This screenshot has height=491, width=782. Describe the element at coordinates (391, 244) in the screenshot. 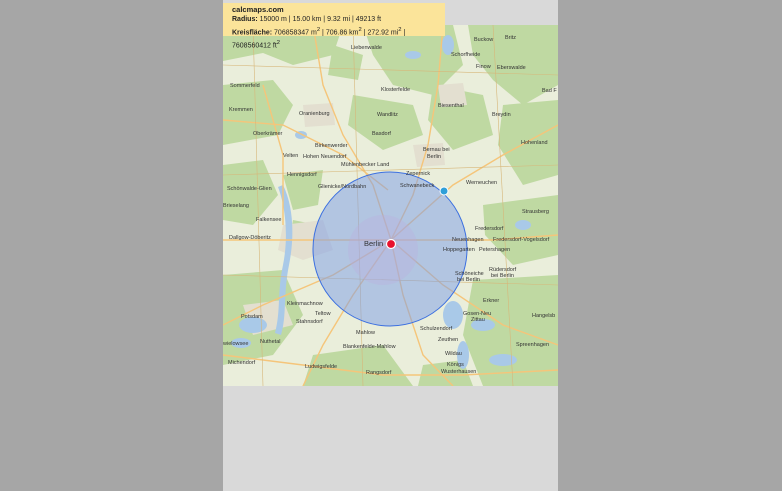

I see `center-marker` at that location.